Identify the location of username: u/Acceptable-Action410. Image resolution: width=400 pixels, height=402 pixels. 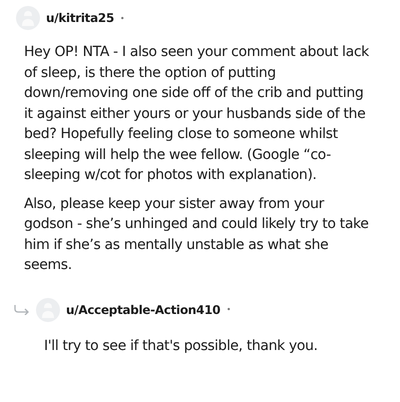
(143, 309).